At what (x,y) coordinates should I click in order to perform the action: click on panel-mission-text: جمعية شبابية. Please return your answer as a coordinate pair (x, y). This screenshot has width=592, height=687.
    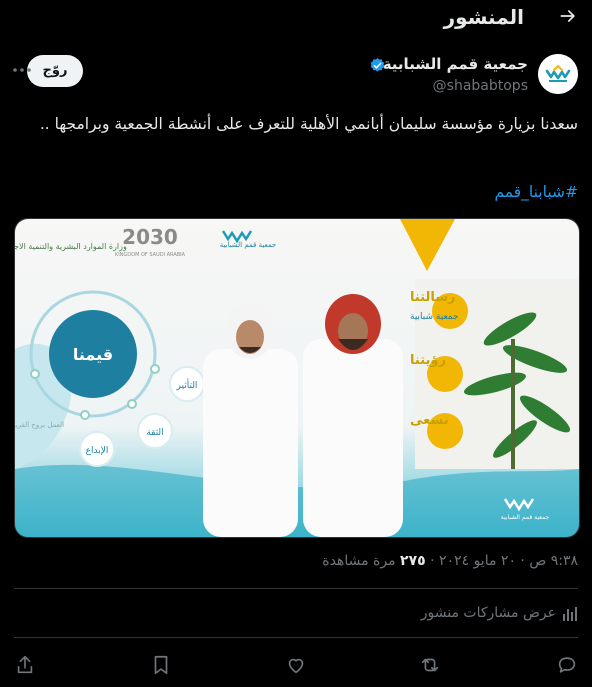
    Looking at the image, I should click on (434, 317).